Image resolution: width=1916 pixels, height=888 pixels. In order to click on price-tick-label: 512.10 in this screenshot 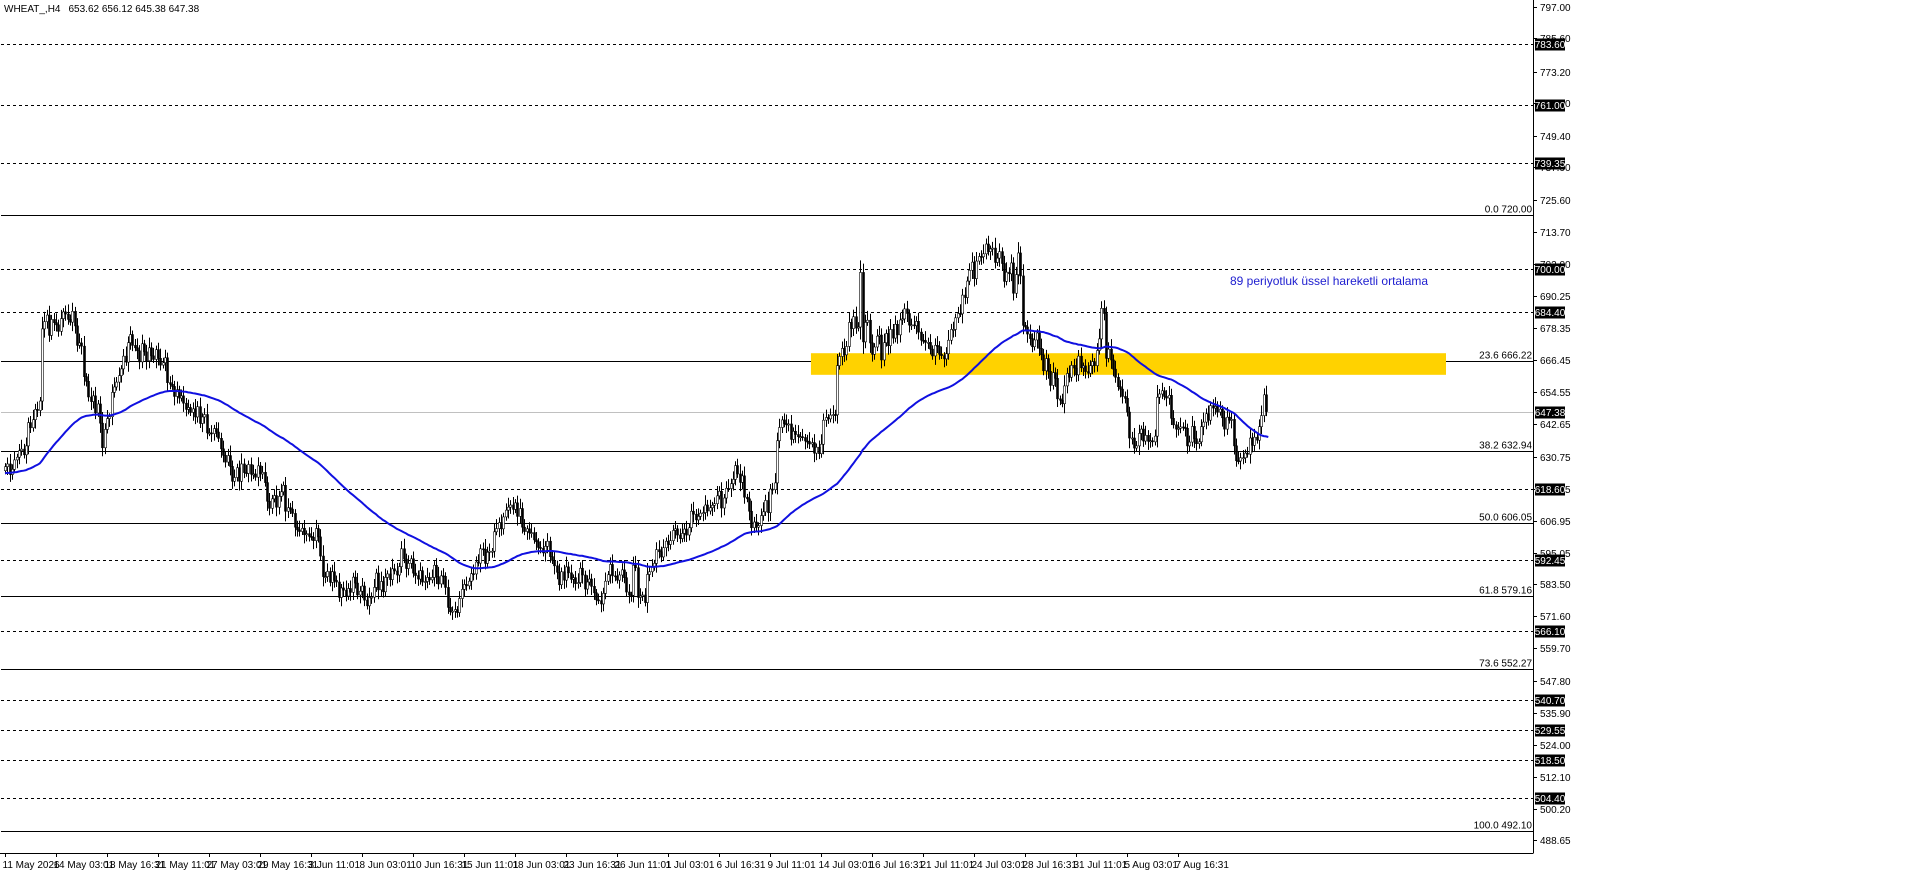, I will do `click(1555, 778)`.